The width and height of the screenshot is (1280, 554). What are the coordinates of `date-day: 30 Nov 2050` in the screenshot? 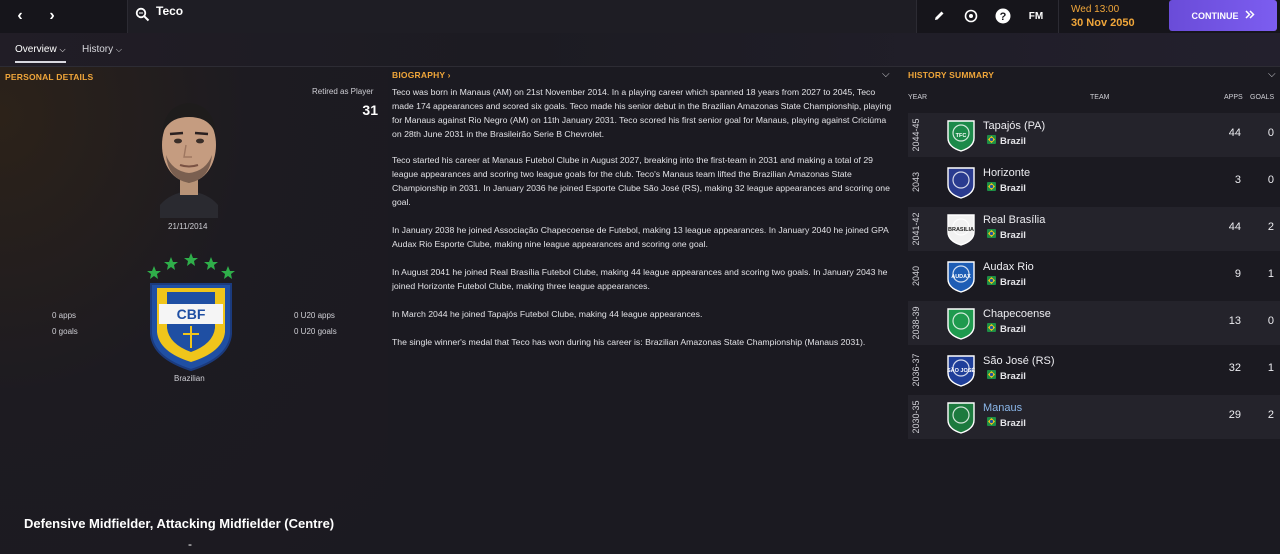 It's located at (1103, 23).